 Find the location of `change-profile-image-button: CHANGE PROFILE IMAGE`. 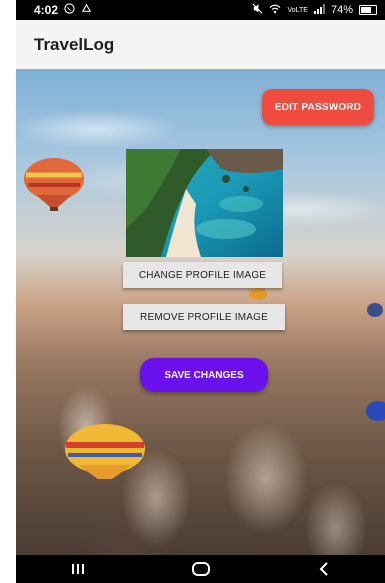

change-profile-image-button: CHANGE PROFILE IMAGE is located at coordinates (202, 275).